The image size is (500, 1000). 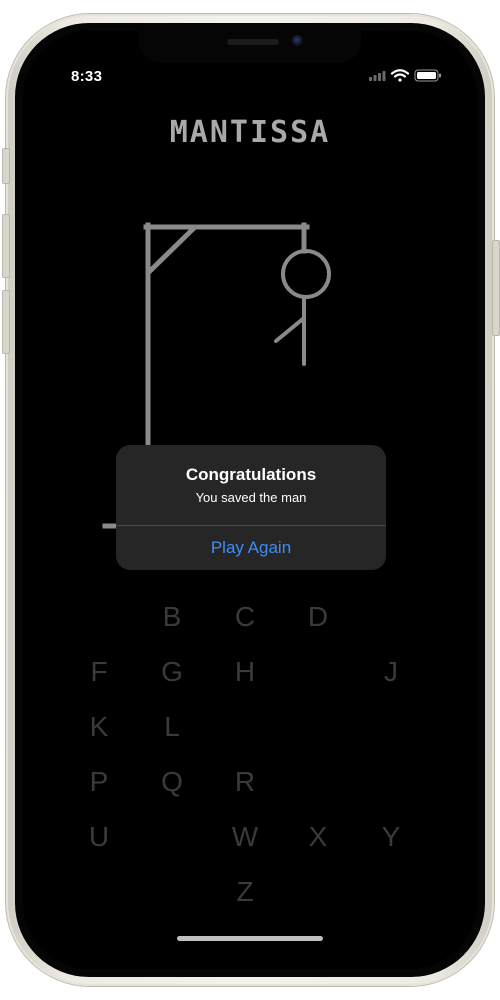 I want to click on letter-key-f: F, so click(x=99, y=672).